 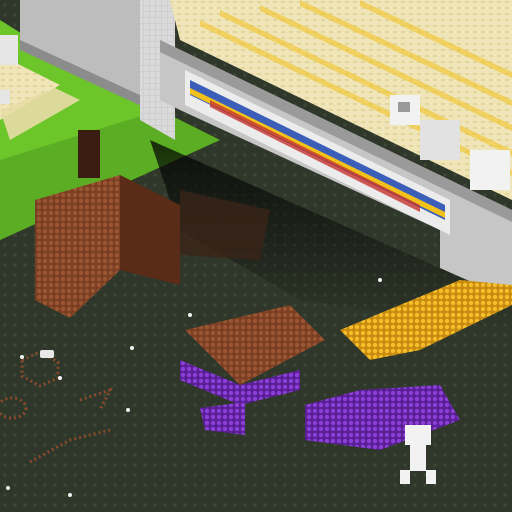 What do you see at coordinates (47, 354) in the screenshot?
I see `white-block` at bounding box center [47, 354].